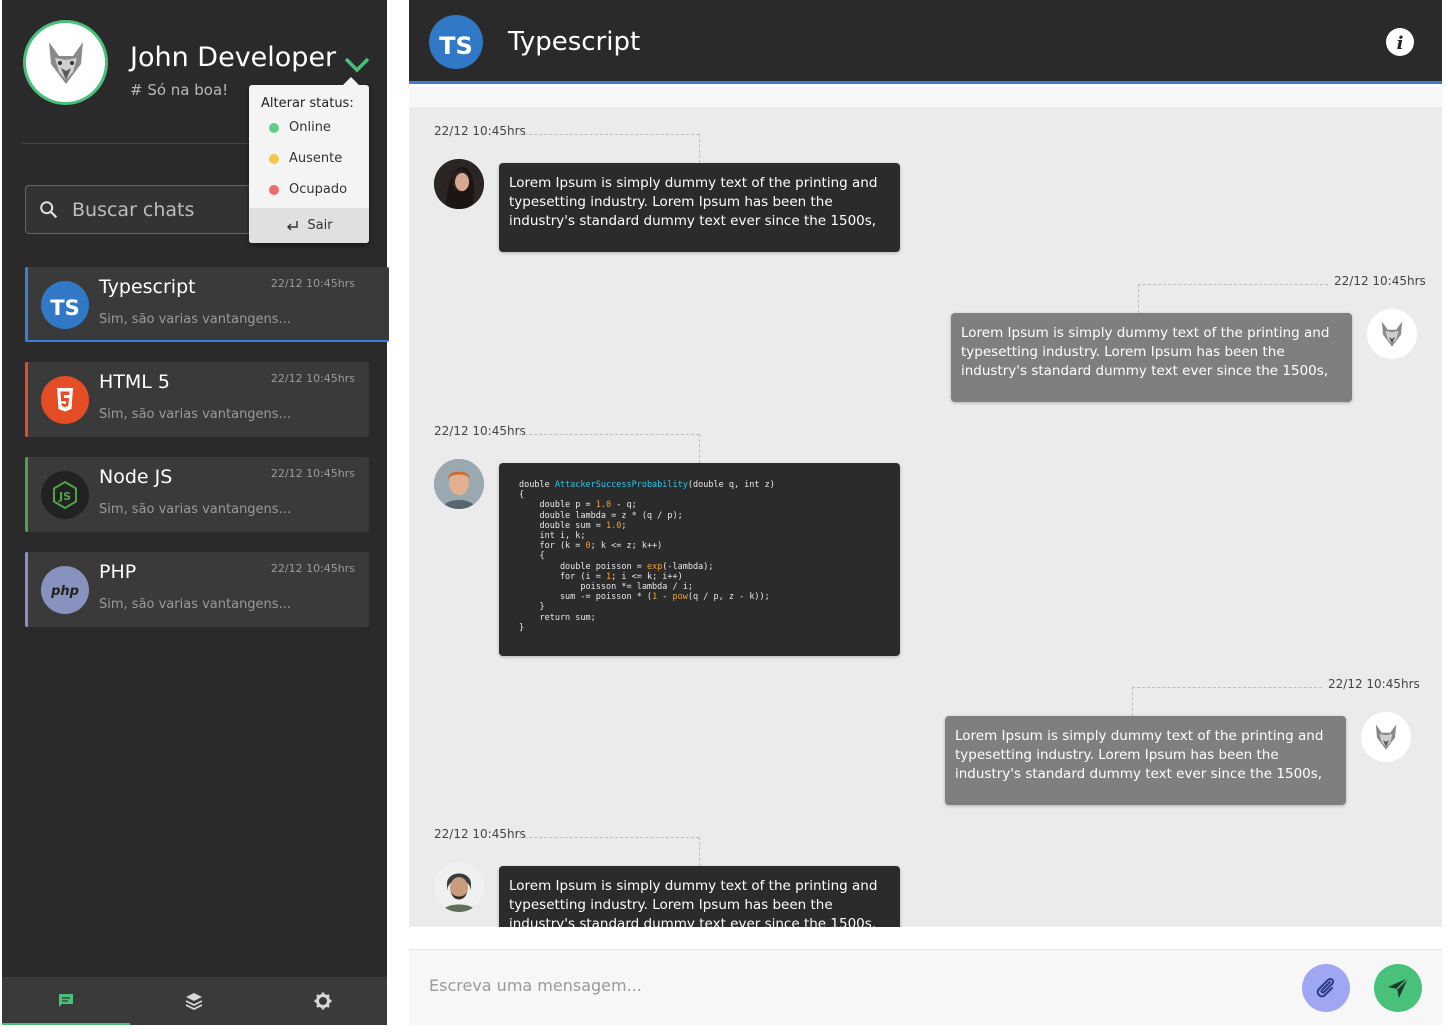  I want to click on nodejs-icon: JS, so click(65, 495).